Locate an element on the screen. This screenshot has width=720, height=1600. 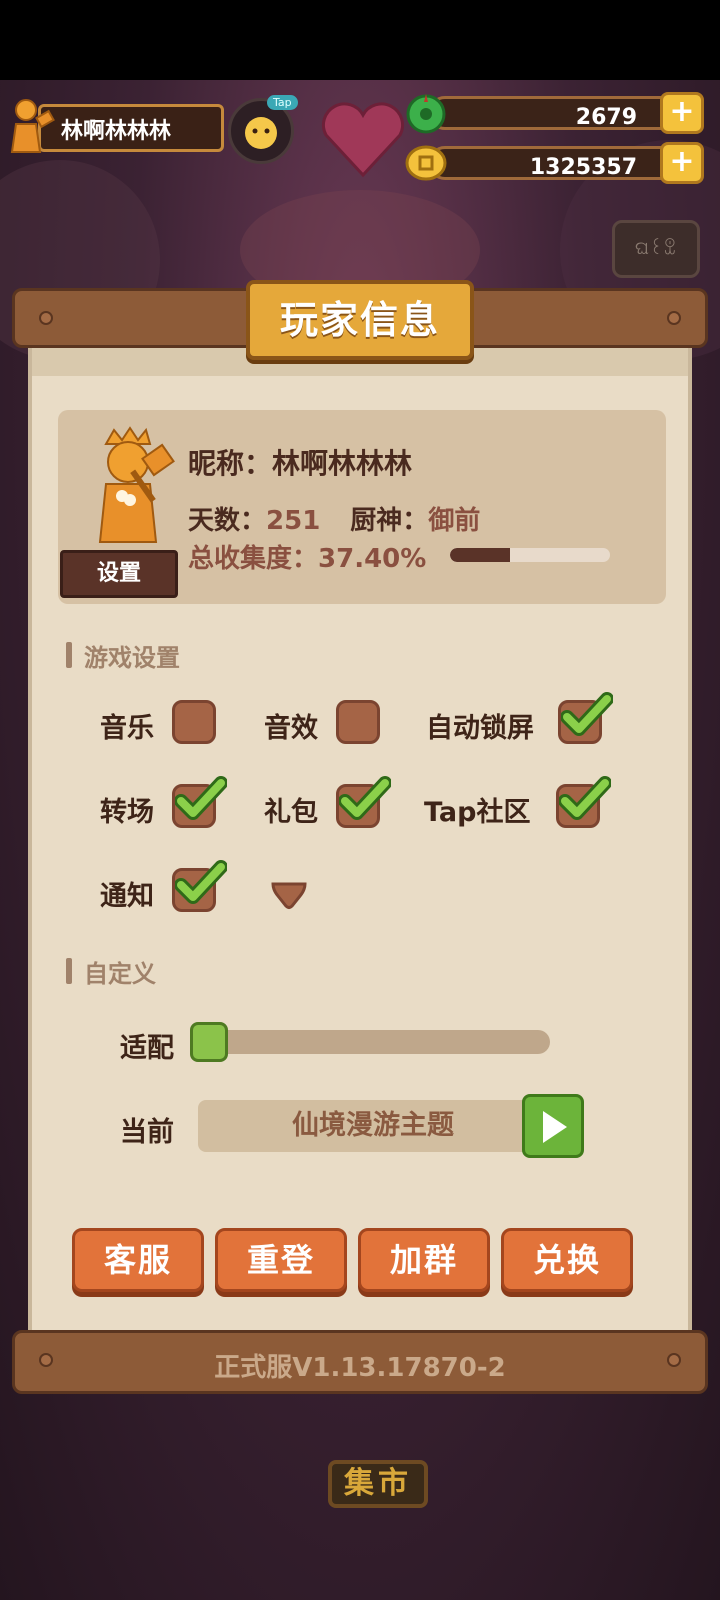
jade-currency: 2679 + is located at coordinates (554, 113).